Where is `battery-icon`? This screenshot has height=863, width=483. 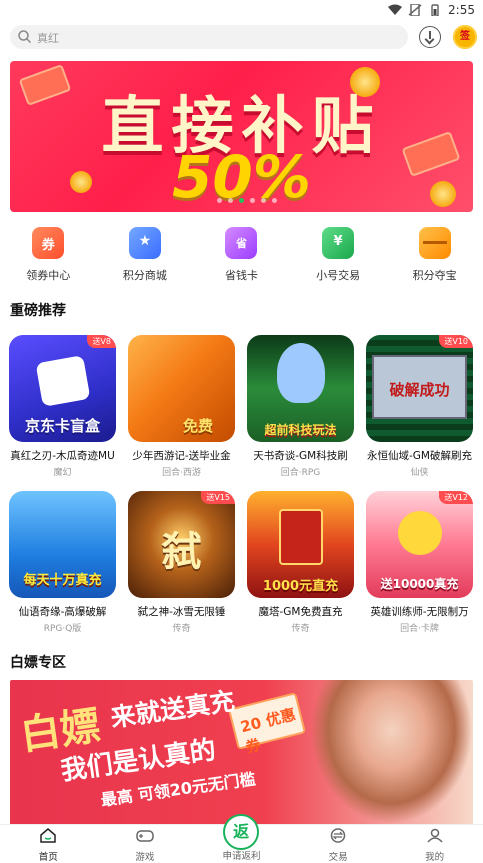
battery-icon is located at coordinates (435, 10).